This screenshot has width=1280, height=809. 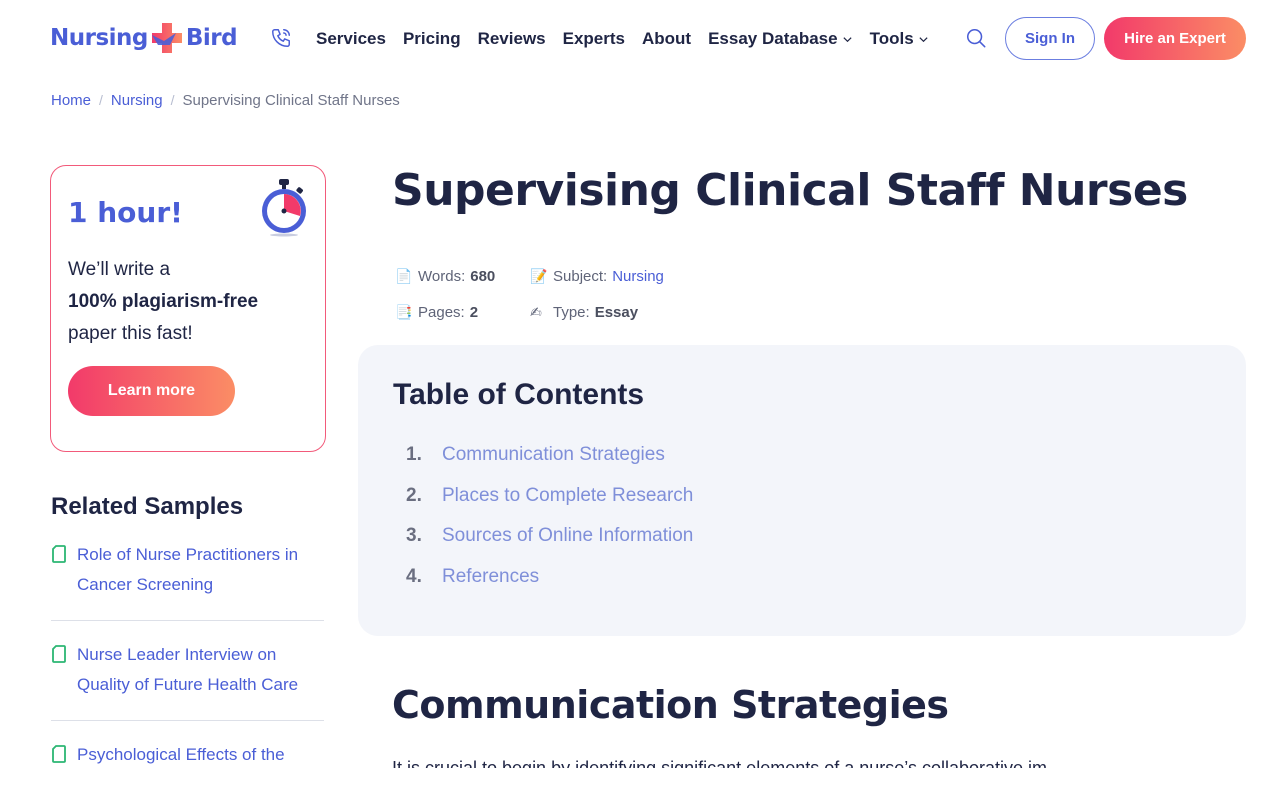 What do you see at coordinates (414, 536) in the screenshot?
I see `toc-number: 3.` at bounding box center [414, 536].